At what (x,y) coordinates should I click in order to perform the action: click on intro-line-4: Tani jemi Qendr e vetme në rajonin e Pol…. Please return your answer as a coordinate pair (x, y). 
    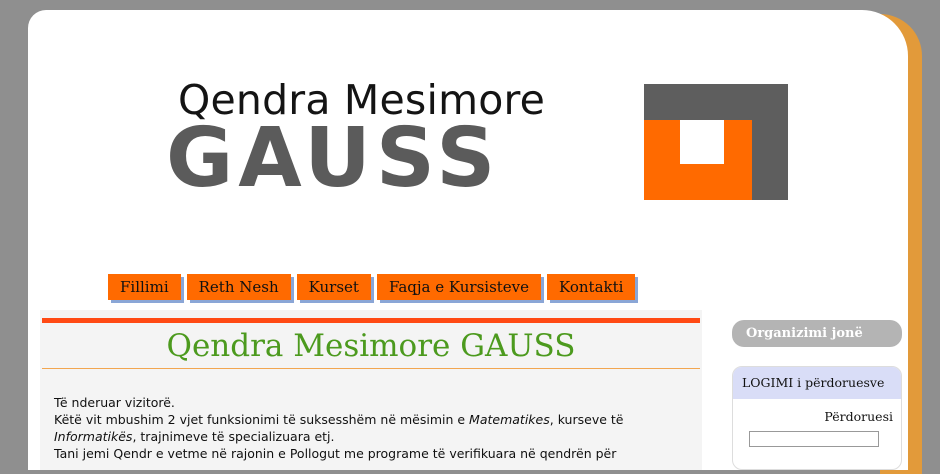
    Looking at the image, I should click on (335, 453).